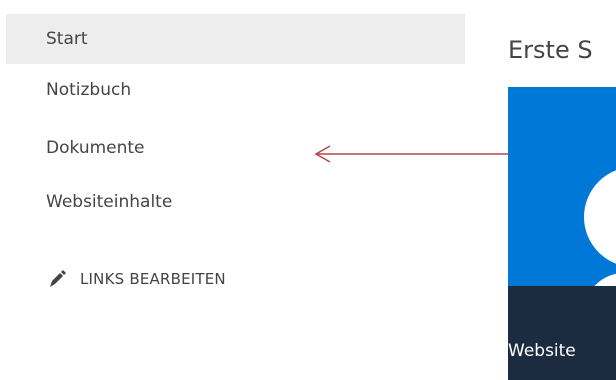 This screenshot has width=616, height=380. Describe the element at coordinates (95, 148) in the screenshot. I see `nav-item-label: Dokumente` at that location.